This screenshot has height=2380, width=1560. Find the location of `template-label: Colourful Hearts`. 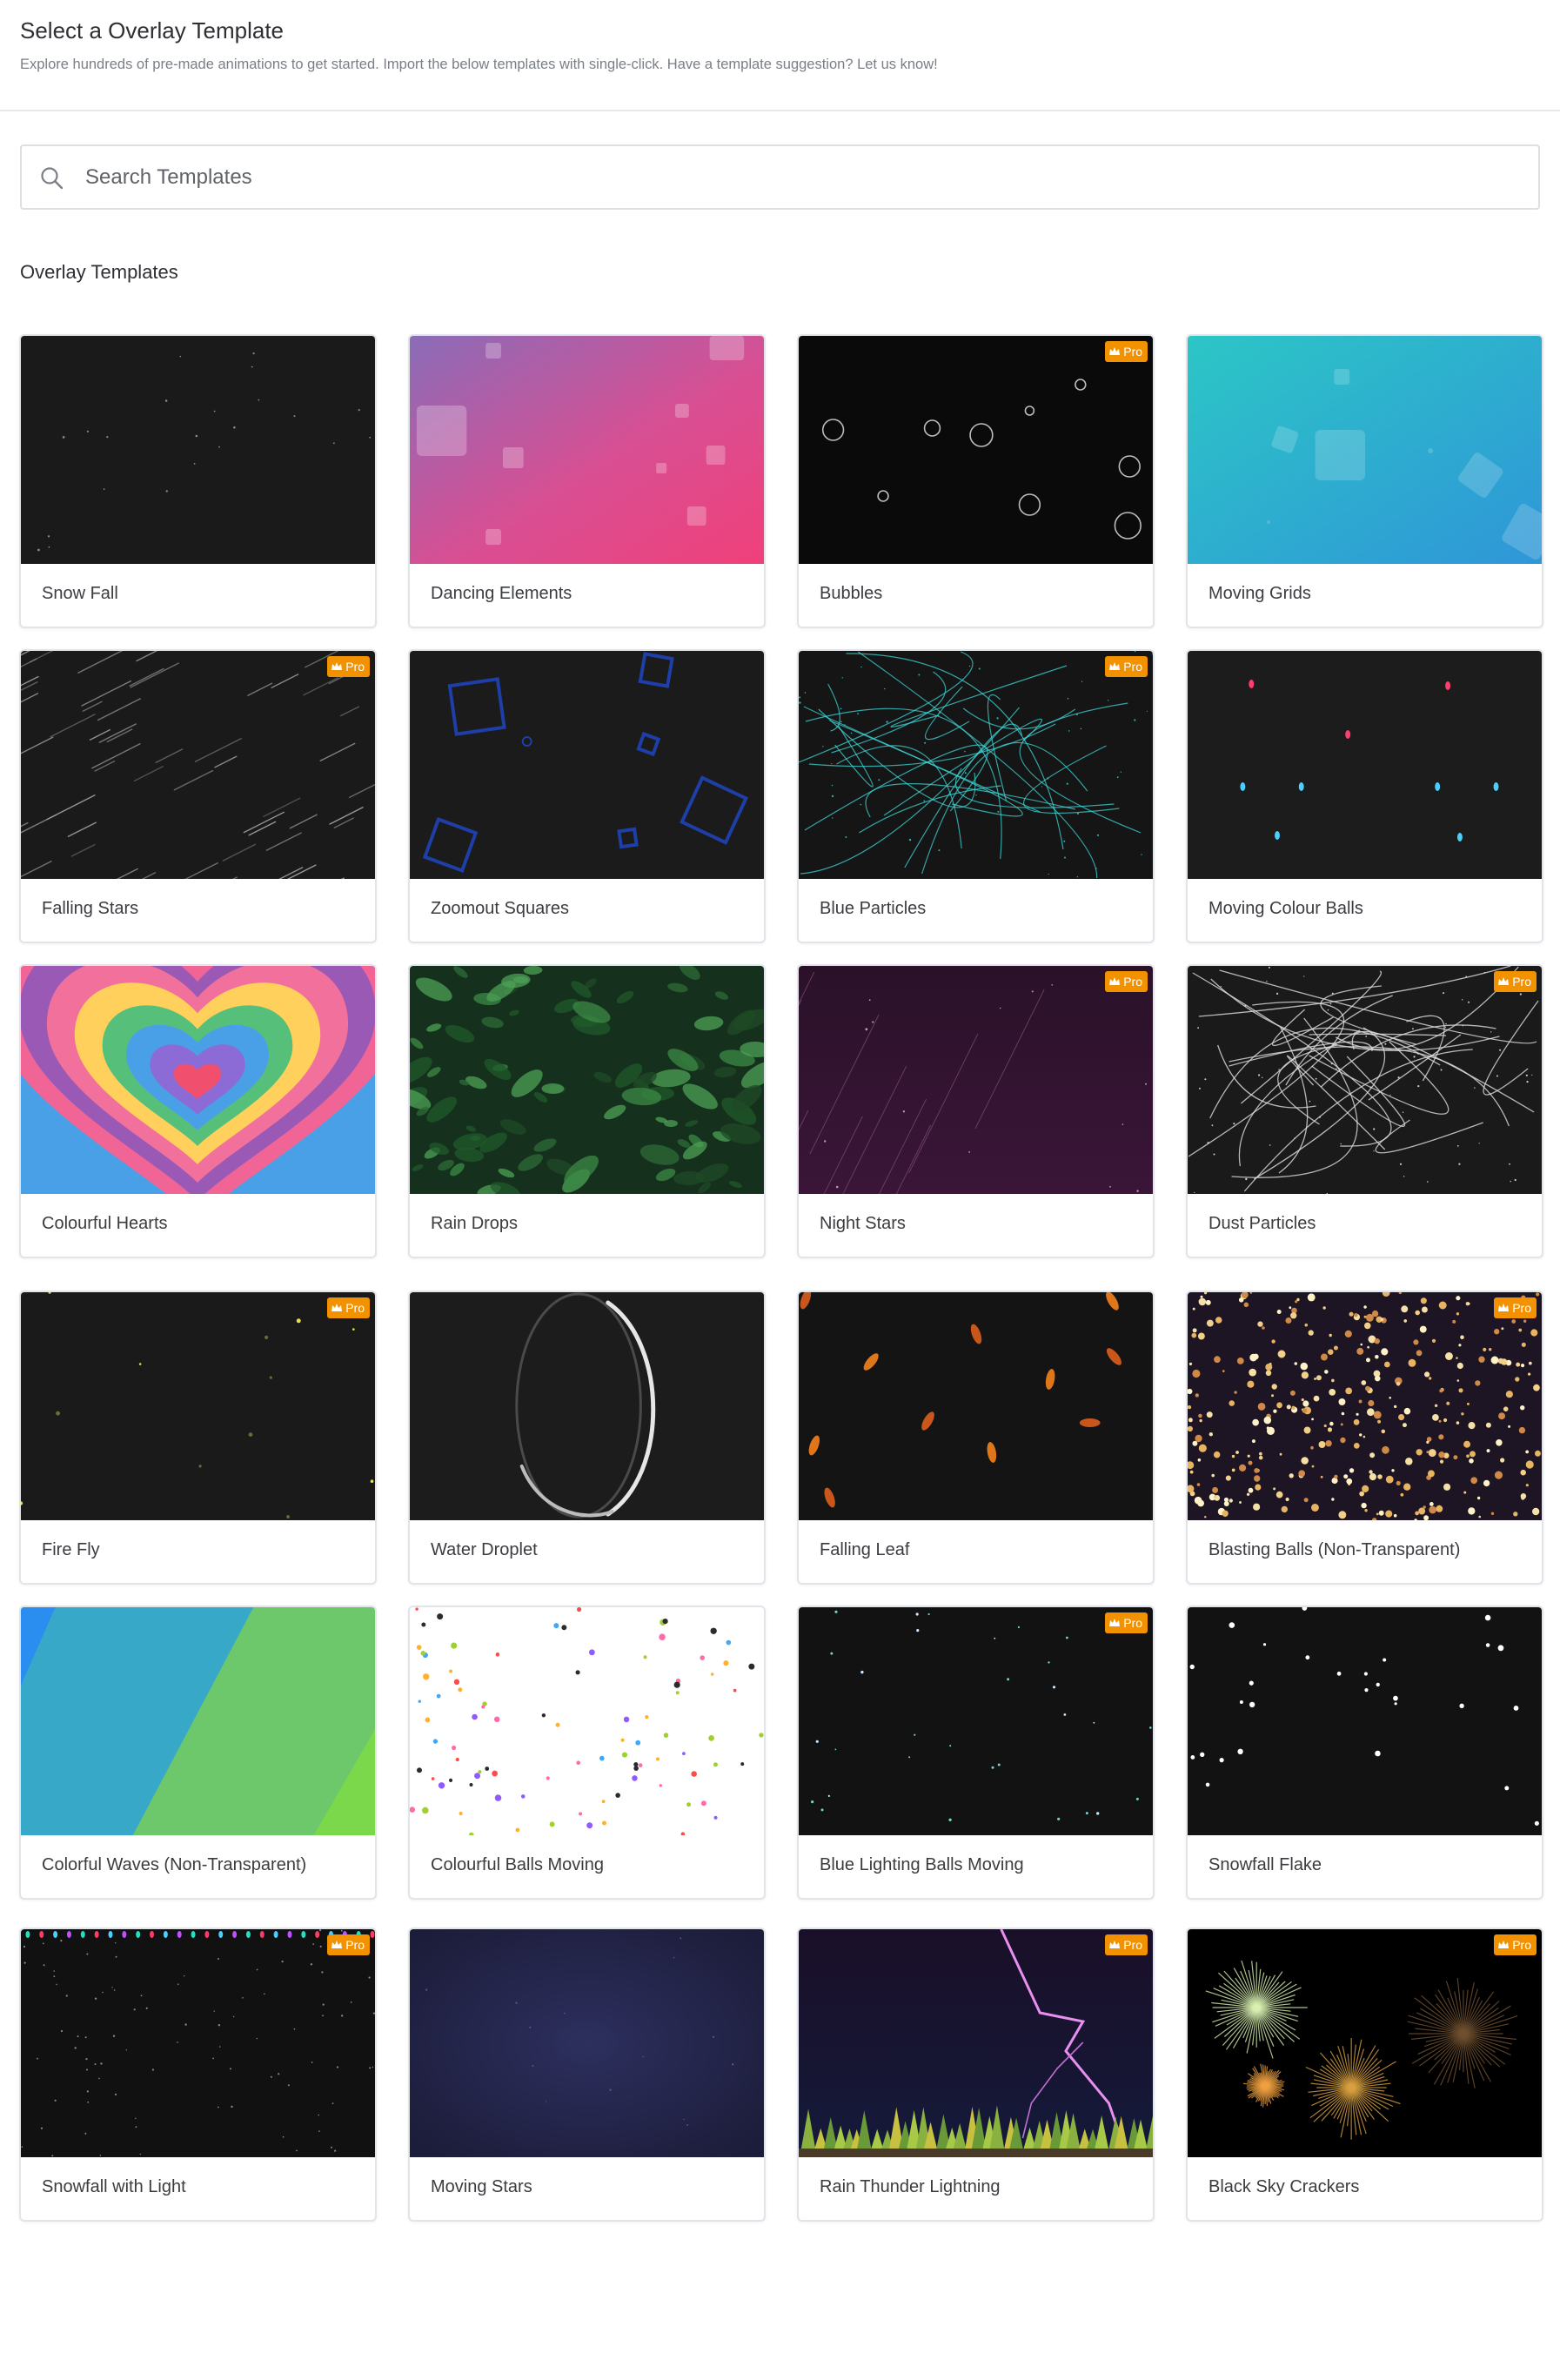

template-label: Colourful Hearts is located at coordinates (105, 1223).